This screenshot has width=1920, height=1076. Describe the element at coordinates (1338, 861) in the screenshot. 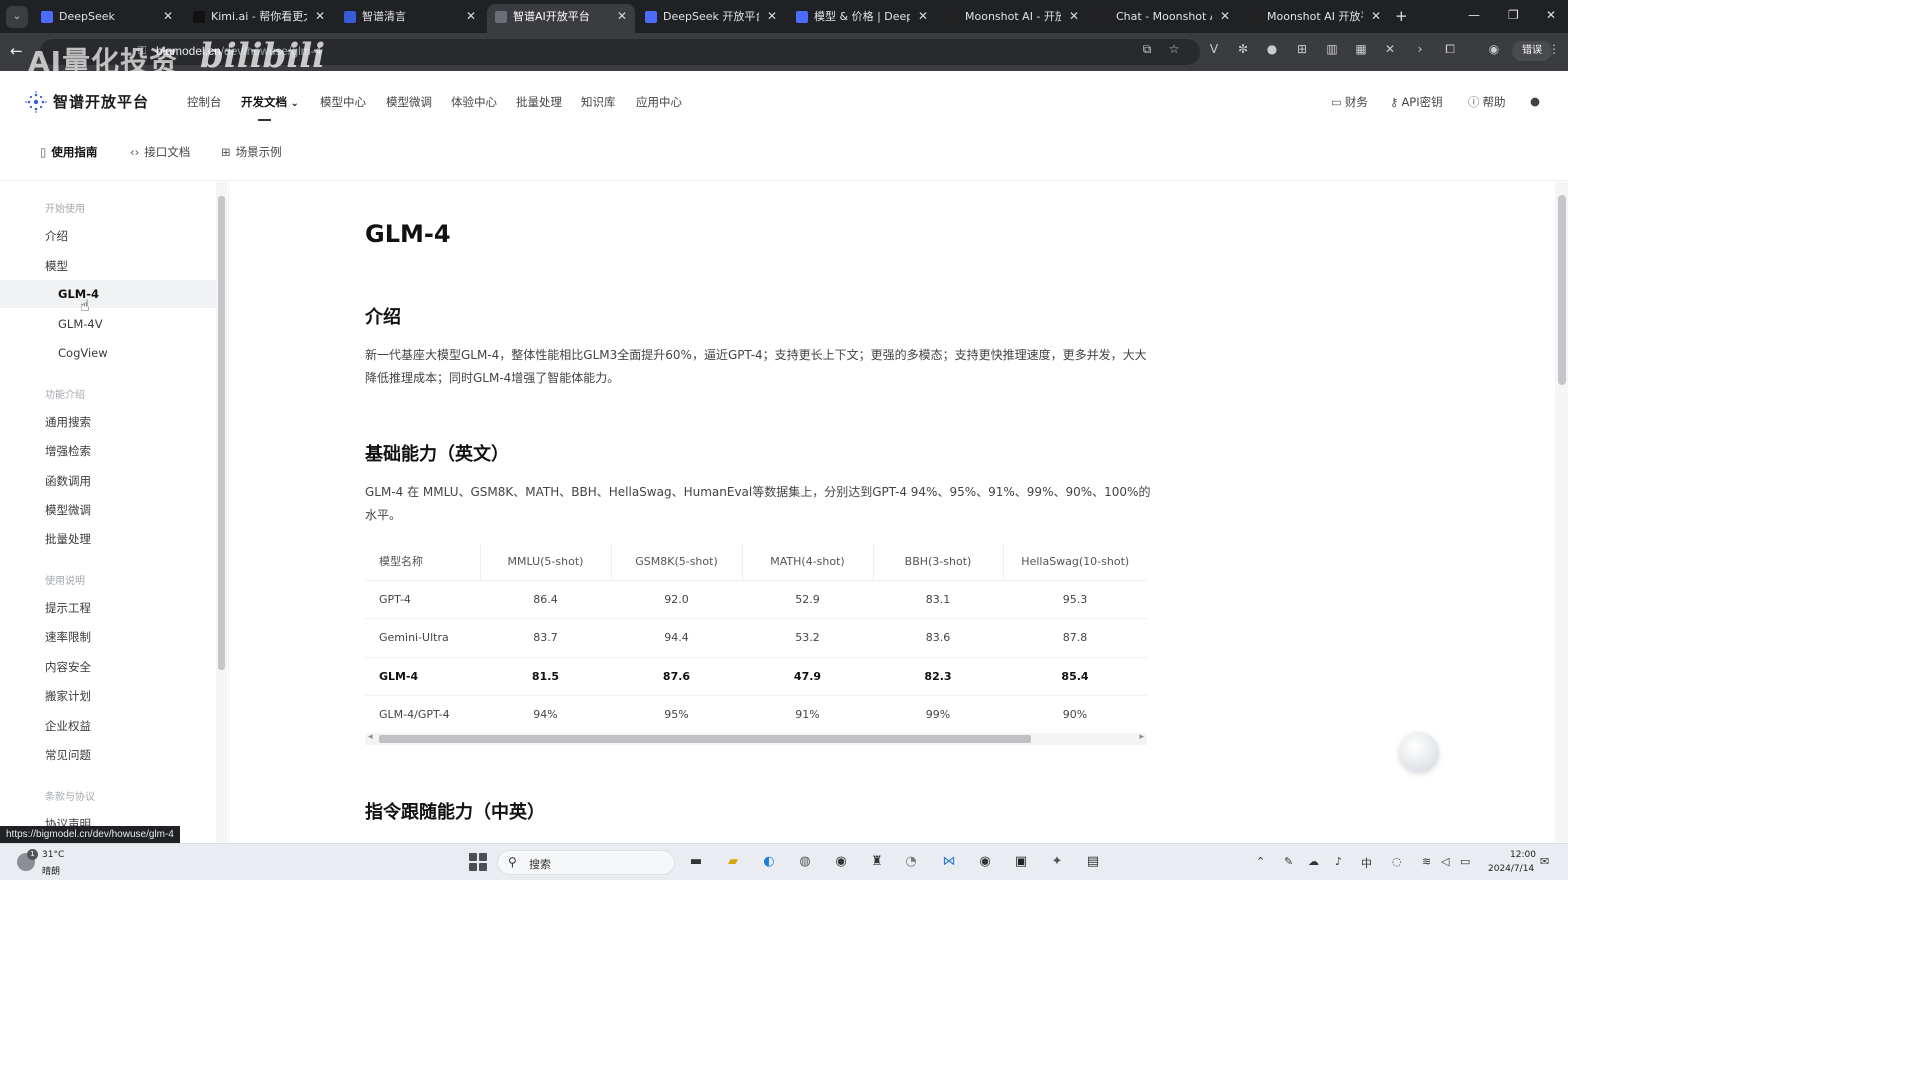

I see `microphone-icon: ♪` at that location.